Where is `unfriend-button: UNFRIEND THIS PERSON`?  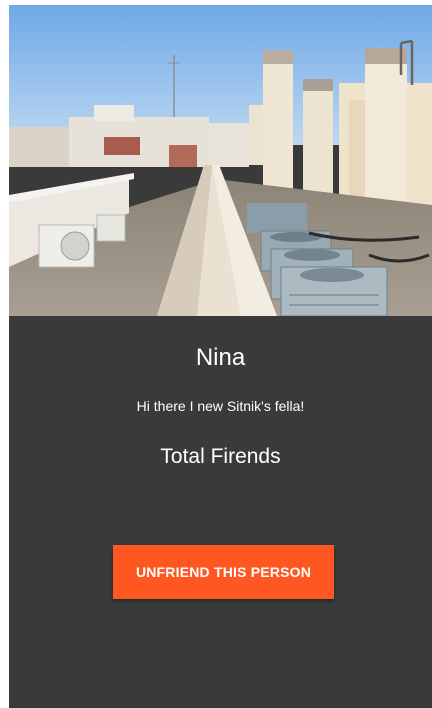
unfriend-button: UNFRIEND THIS PERSON is located at coordinates (223, 572).